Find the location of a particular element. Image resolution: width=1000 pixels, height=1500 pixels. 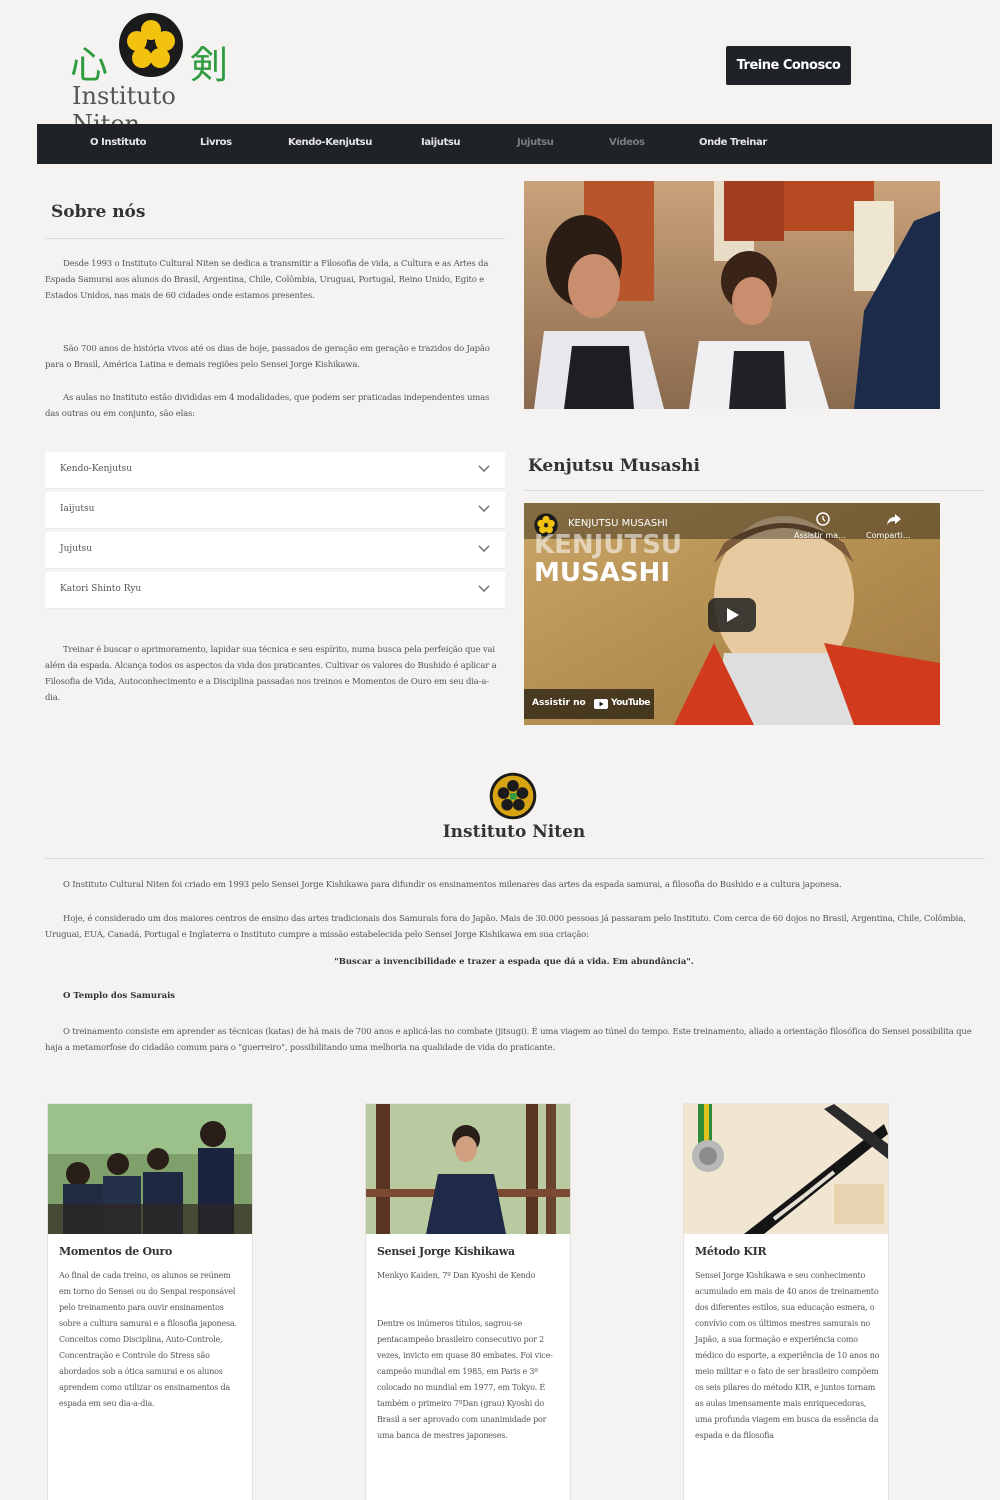

institute-subtitle: O Templo dos Samurais is located at coordinates (119, 996).